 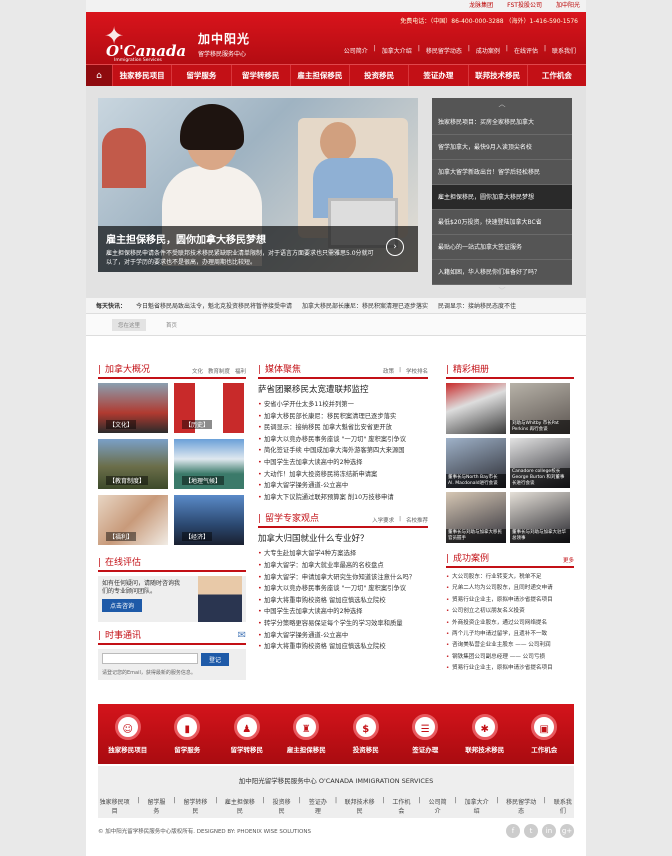 I want to click on list-item: 加拿大留学：加拿大就业率最高的名校盘点, so click(x=343, y=566).